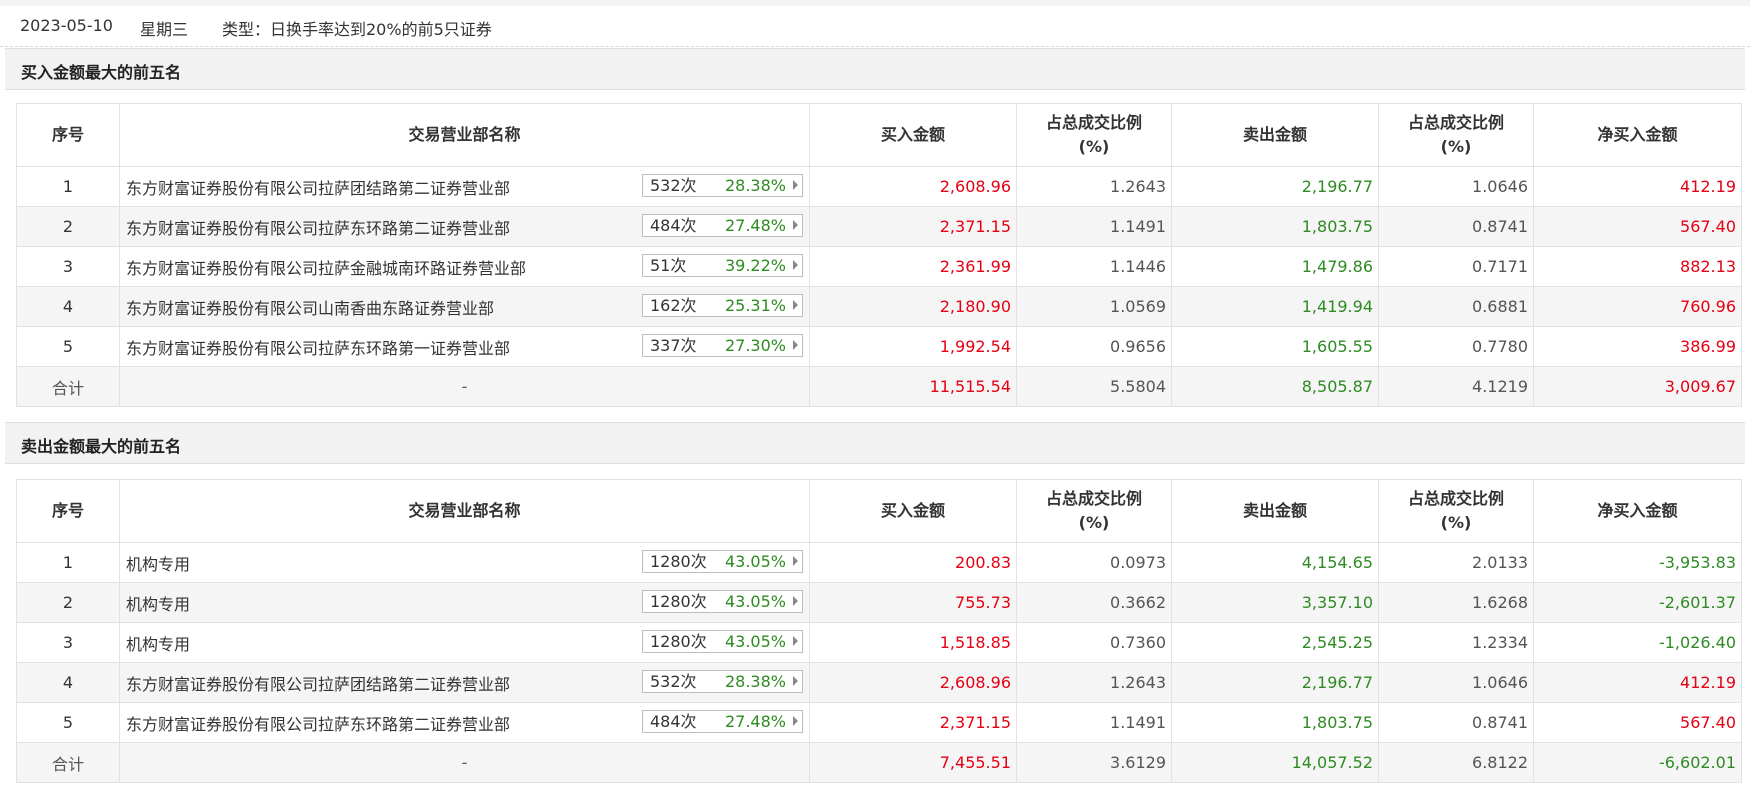  I want to click on info-bar: 2023-05-10 星期三 类型：日换手率达到20%的前5只证券, so click(875, 26).